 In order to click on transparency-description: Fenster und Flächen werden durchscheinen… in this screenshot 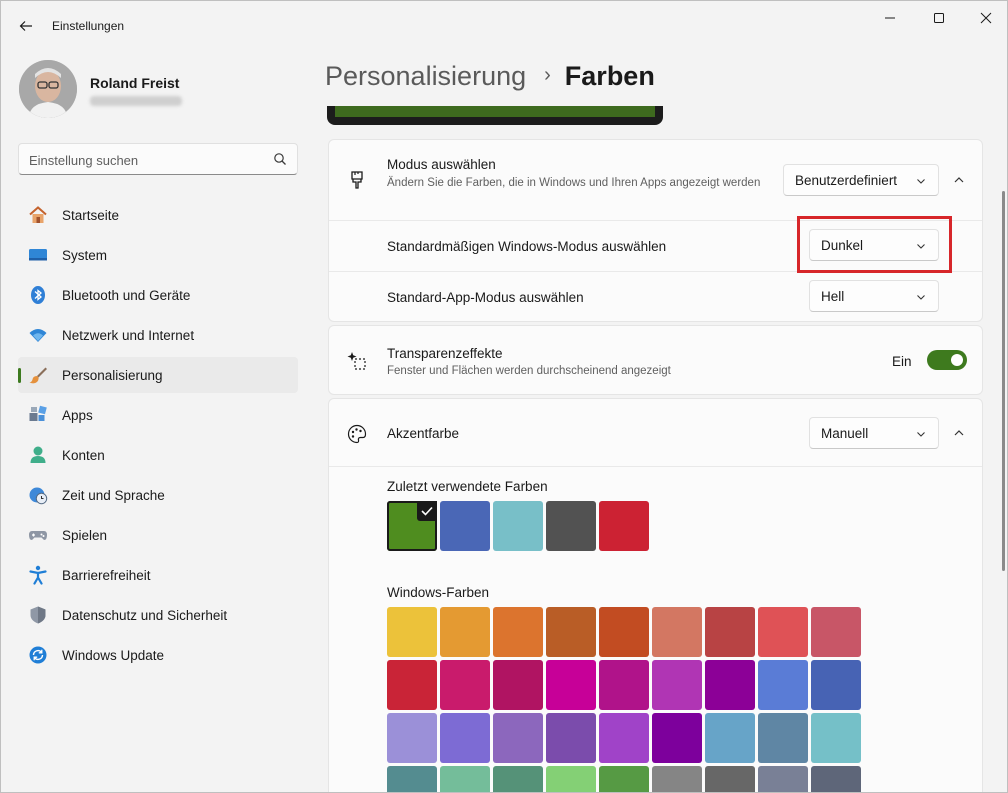, I will do `click(529, 371)`.